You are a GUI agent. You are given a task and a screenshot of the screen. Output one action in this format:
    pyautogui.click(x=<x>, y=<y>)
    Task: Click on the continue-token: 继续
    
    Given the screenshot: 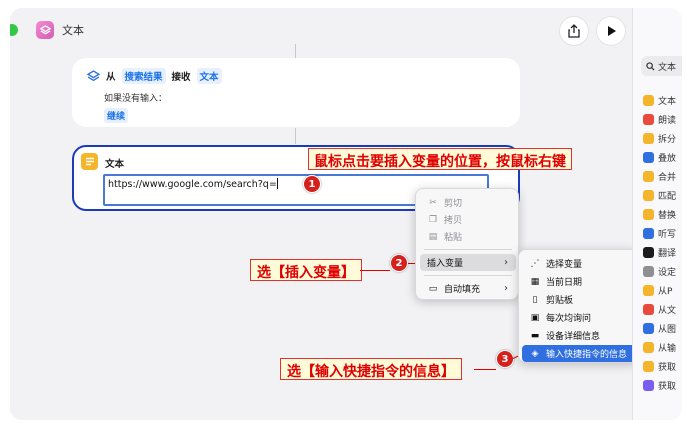 What is the action you would take?
    pyautogui.click(x=116, y=115)
    